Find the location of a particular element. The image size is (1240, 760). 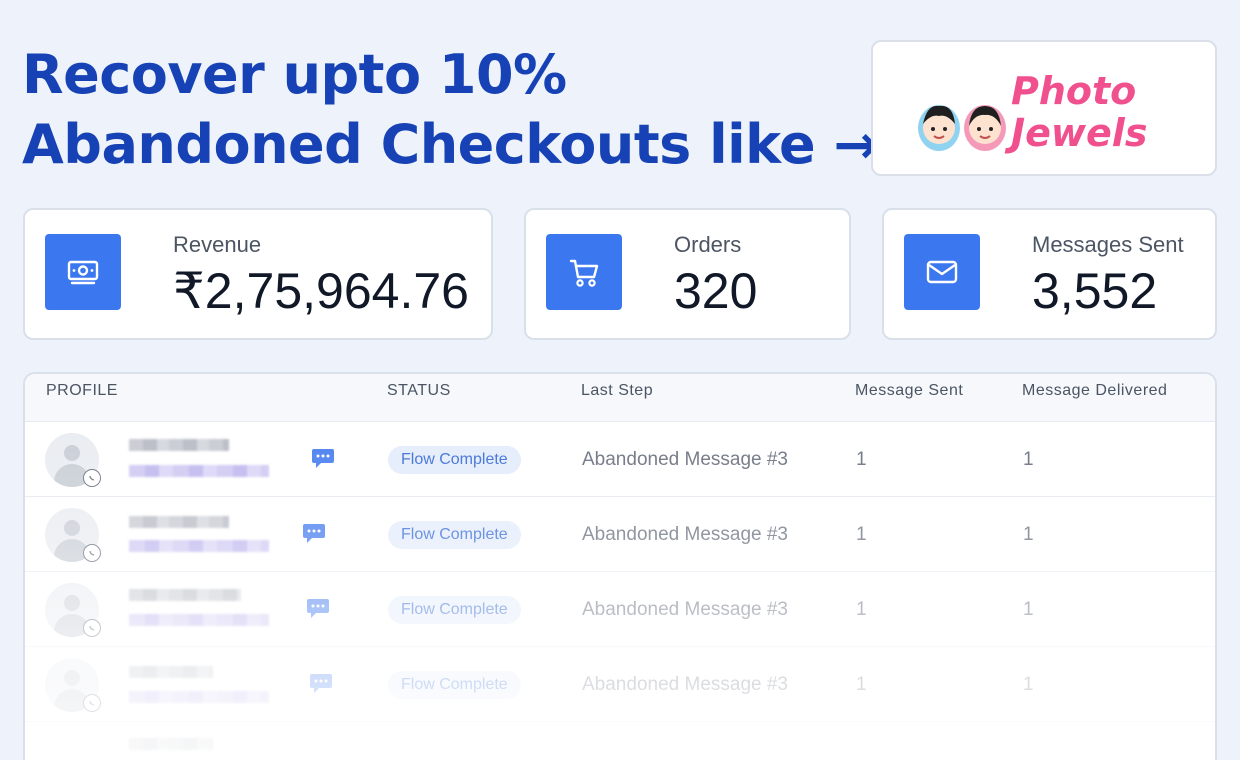

messages-sent-label: Messages Sent is located at coordinates (1108, 244).